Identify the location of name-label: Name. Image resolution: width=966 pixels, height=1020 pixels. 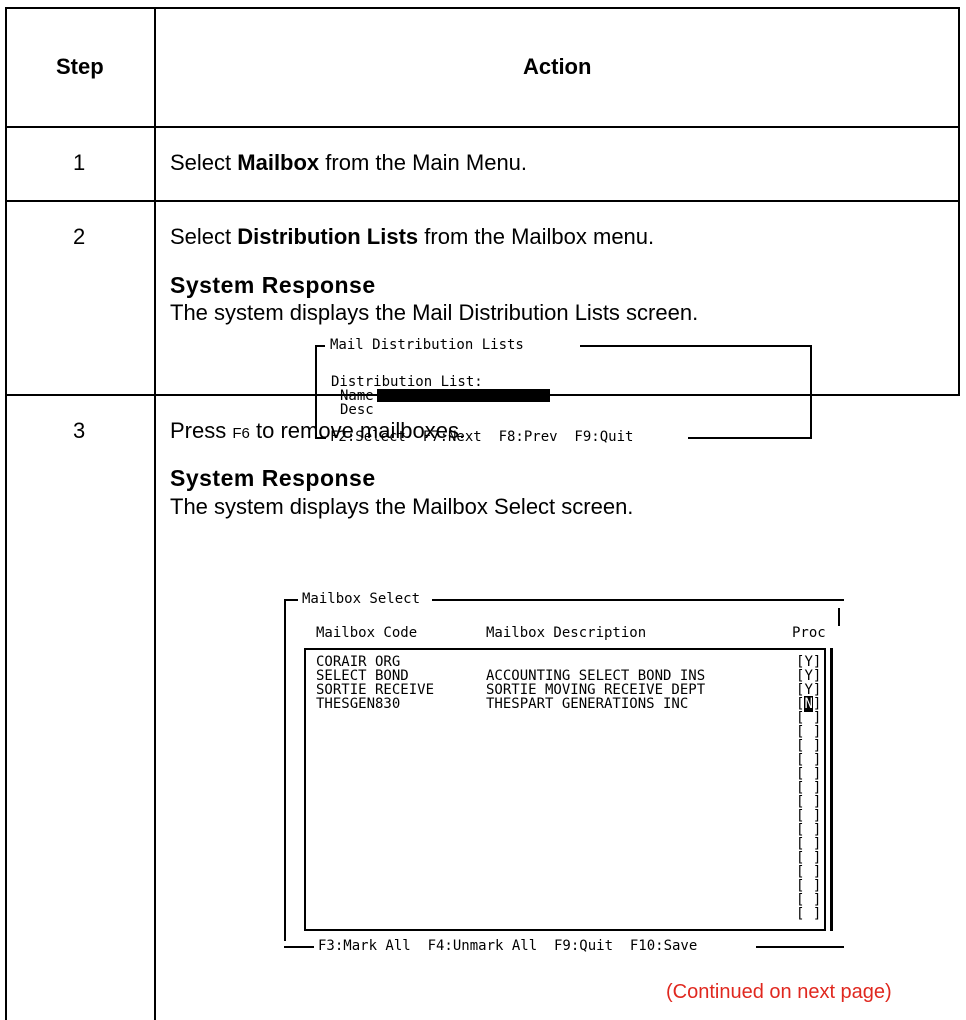
(357, 396).